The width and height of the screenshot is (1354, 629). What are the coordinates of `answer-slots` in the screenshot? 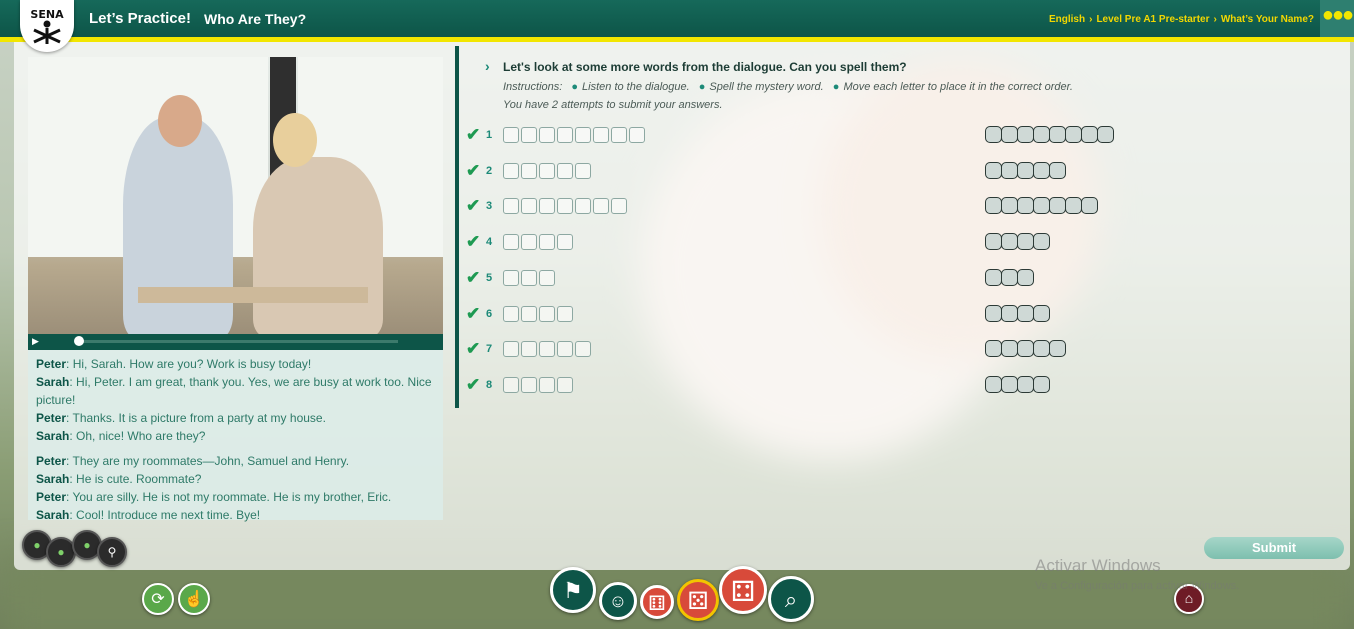 It's located at (538, 385).